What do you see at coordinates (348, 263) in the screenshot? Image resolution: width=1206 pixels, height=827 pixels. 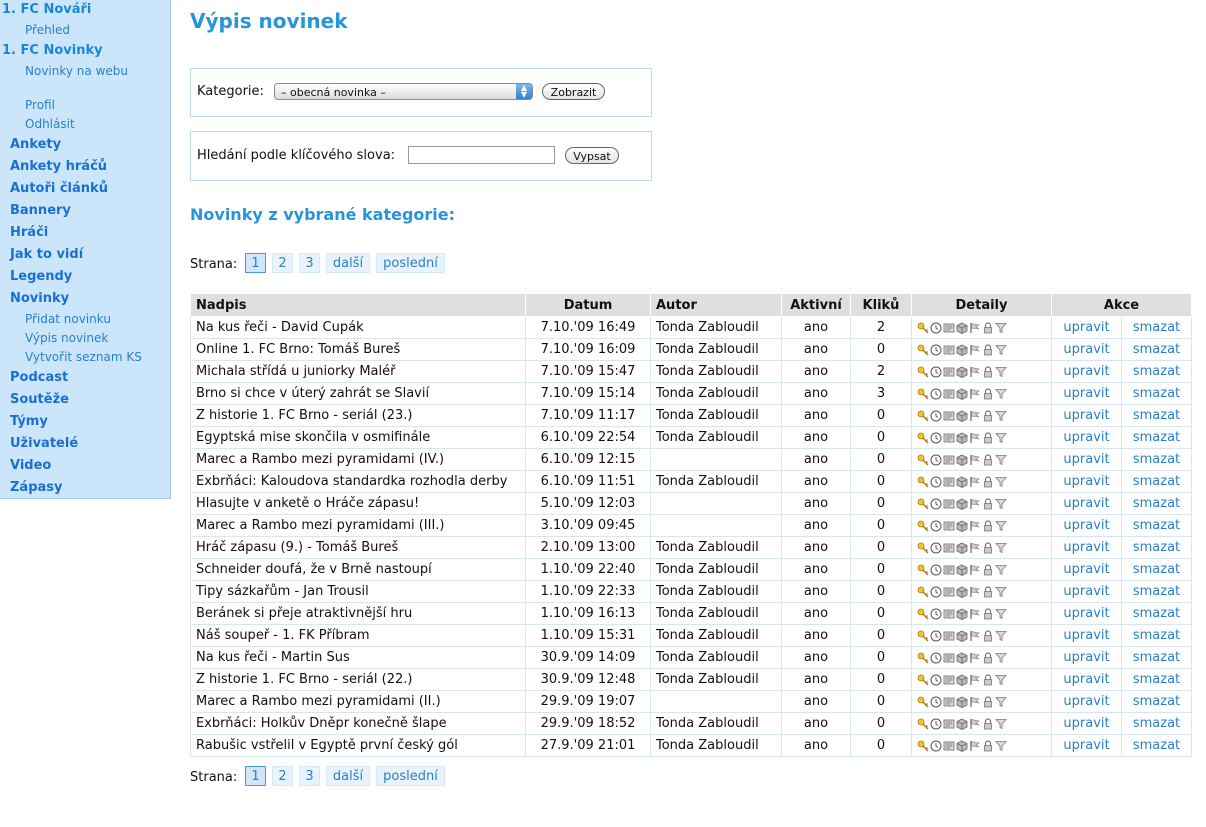 I see `pager-next: další` at bounding box center [348, 263].